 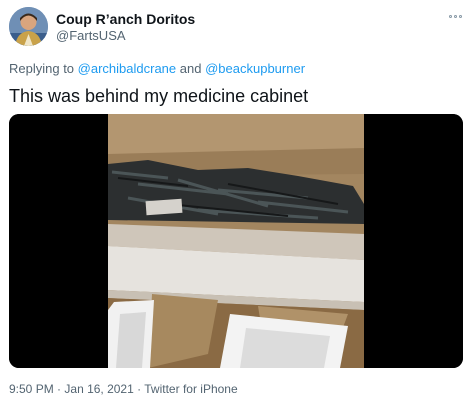 What do you see at coordinates (255, 68) in the screenshot?
I see `reply-user-link: @beackupburner` at bounding box center [255, 68].